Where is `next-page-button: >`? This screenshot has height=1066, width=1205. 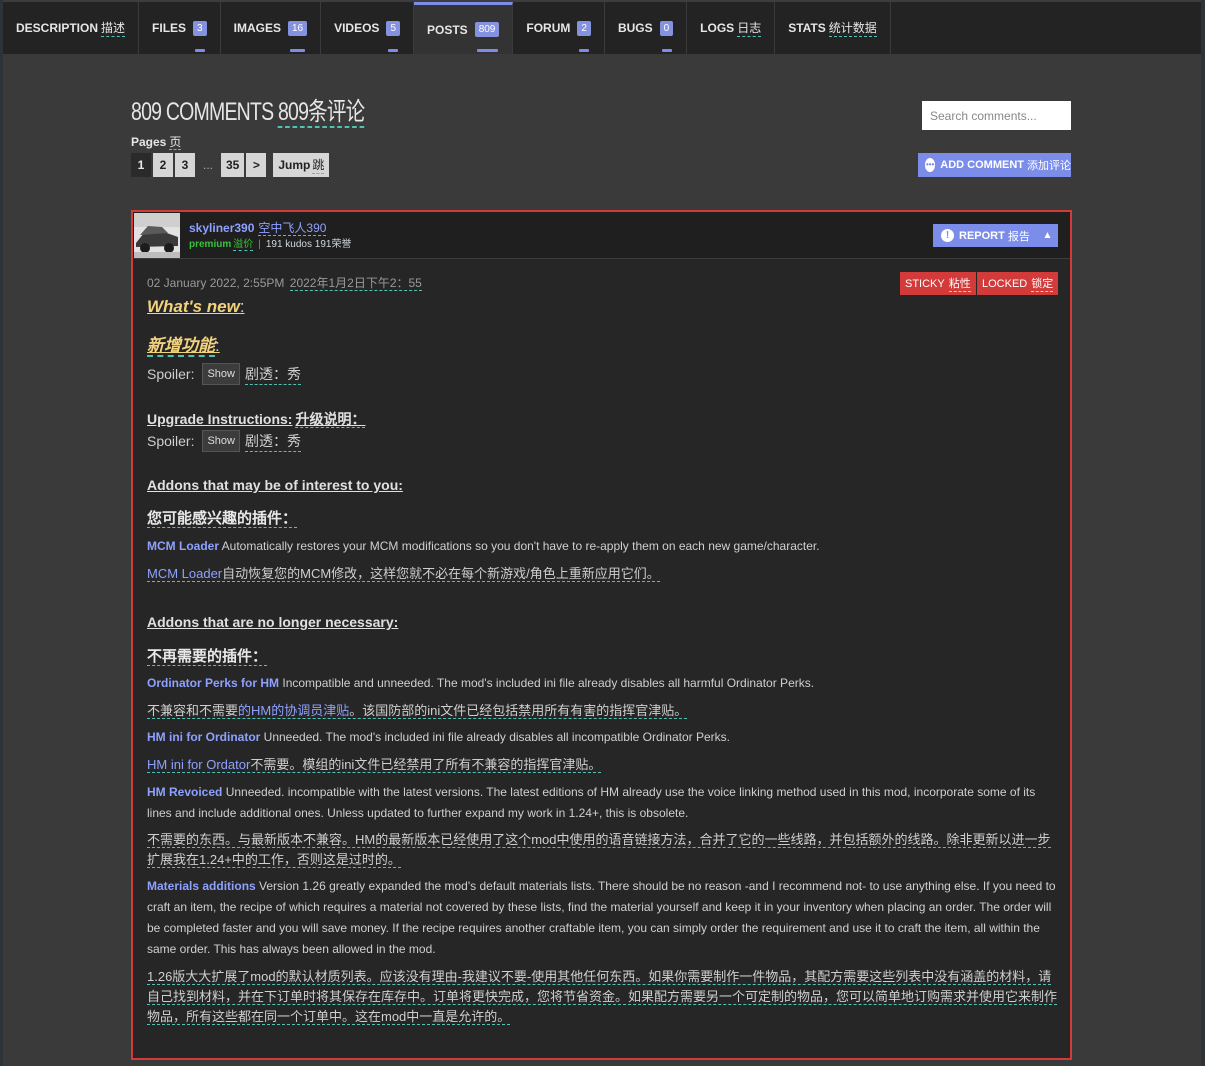
next-page-button: > is located at coordinates (256, 165).